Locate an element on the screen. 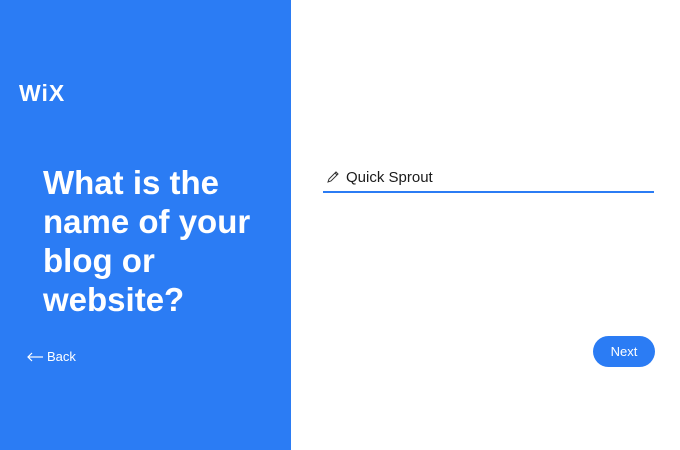  back-link: Back is located at coordinates (51, 356).